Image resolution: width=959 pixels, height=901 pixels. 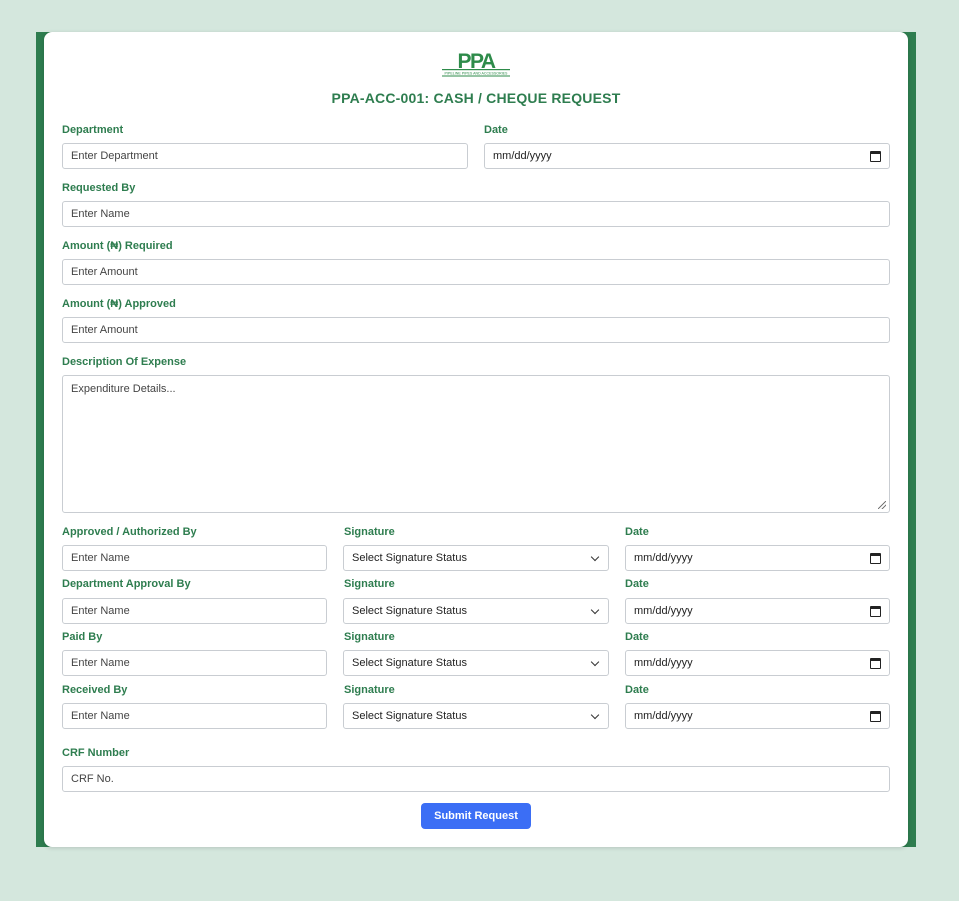 What do you see at coordinates (476, 558) in the screenshot?
I see `approved-by-signature-select: Select Signature Status` at bounding box center [476, 558].